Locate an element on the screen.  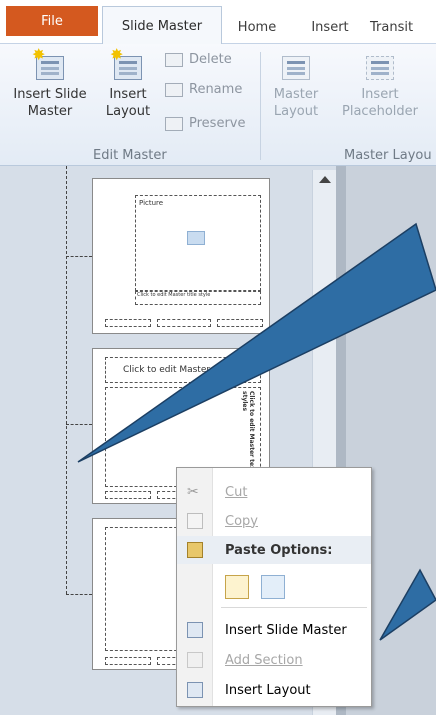
master-layout-label-1: Master is located at coordinates (296, 94).